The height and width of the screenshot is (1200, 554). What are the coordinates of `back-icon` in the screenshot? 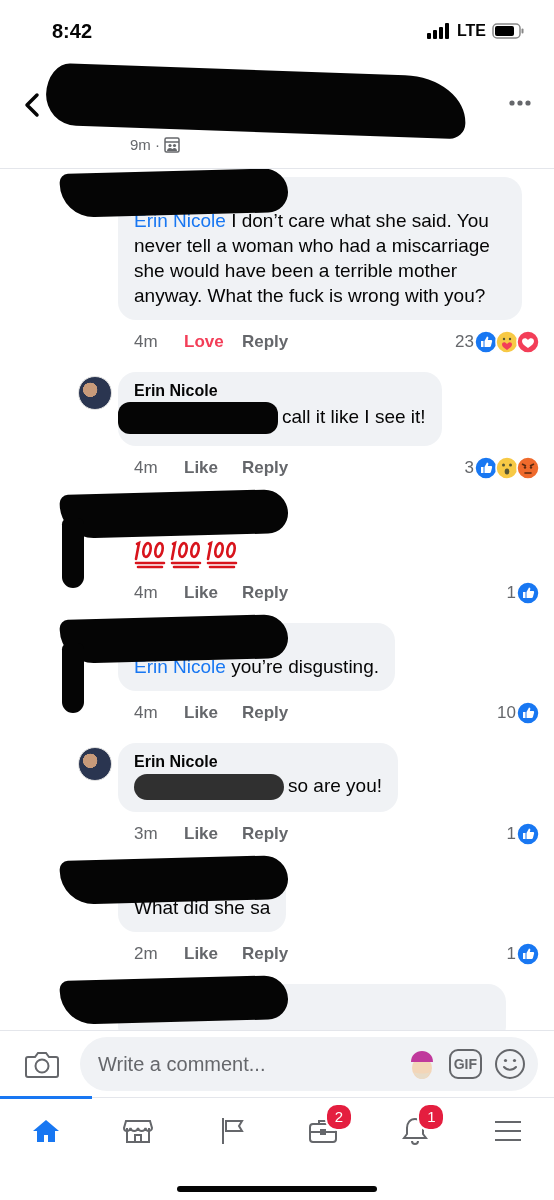 It's located at (32, 105).